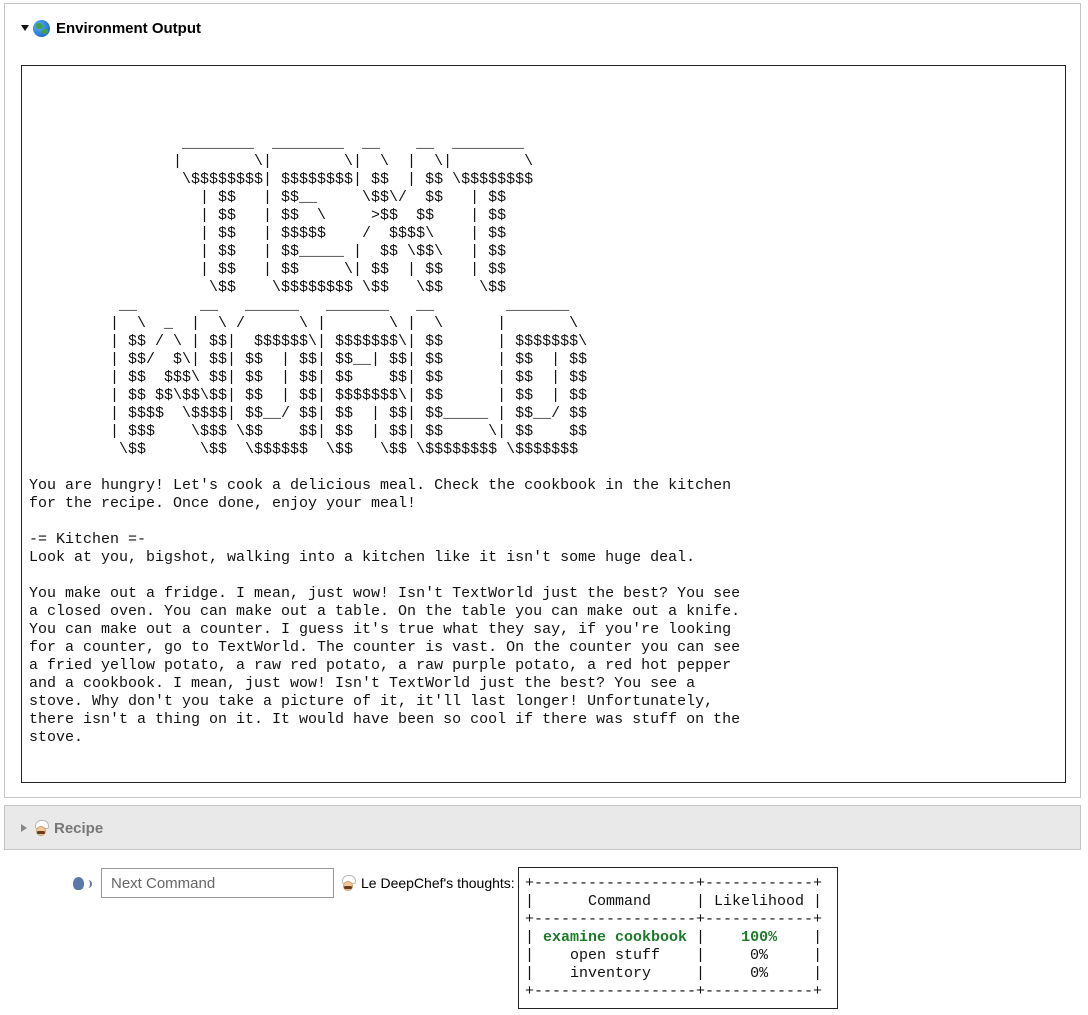 The image size is (1088, 1015). Describe the element at coordinates (674, 901) in the screenshot. I see `table-header-row: | Command | Likelihood |` at that location.